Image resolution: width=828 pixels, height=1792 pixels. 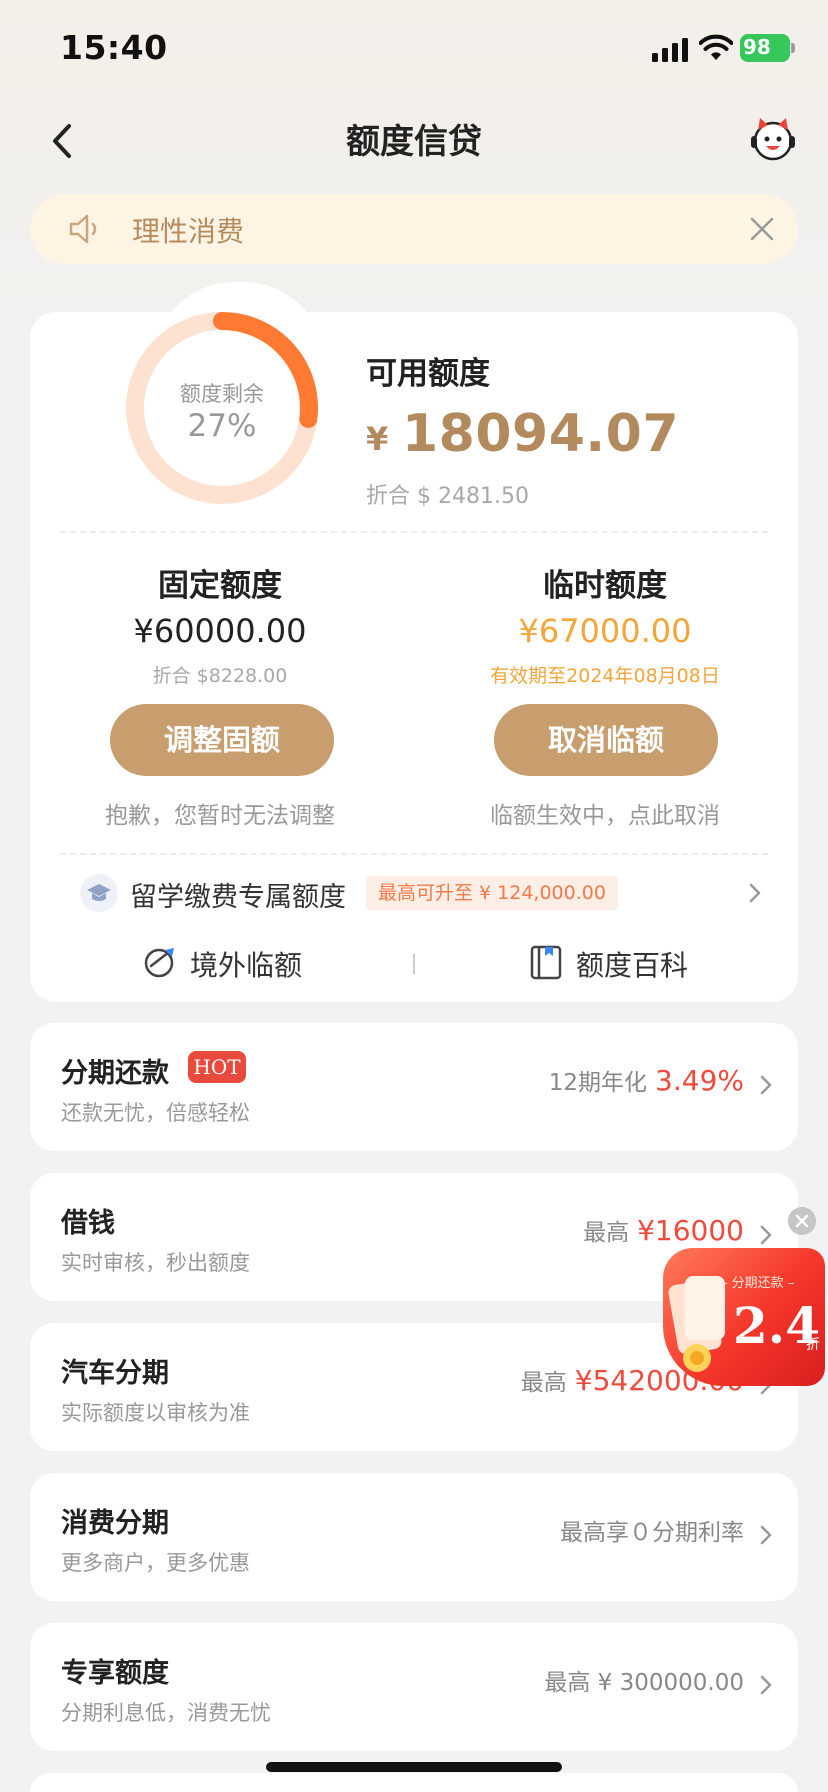 What do you see at coordinates (414, 964) in the screenshot?
I see `link-divider` at bounding box center [414, 964].